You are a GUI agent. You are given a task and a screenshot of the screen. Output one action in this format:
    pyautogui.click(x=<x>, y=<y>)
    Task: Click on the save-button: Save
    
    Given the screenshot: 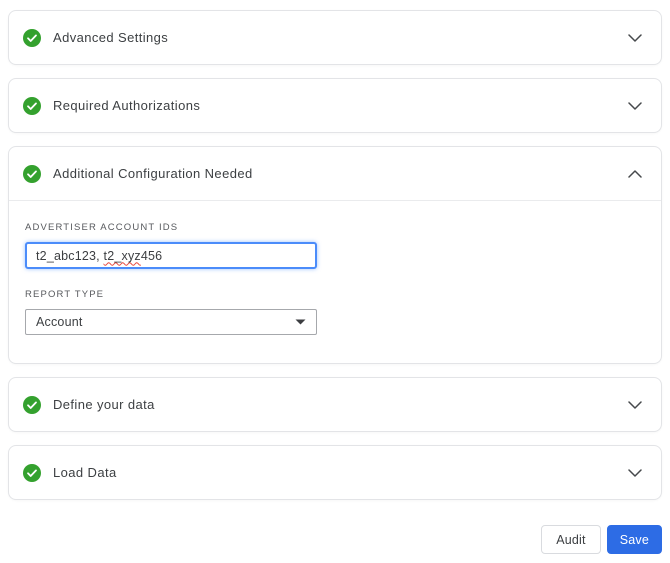 What is the action you would take?
    pyautogui.click(x=634, y=539)
    